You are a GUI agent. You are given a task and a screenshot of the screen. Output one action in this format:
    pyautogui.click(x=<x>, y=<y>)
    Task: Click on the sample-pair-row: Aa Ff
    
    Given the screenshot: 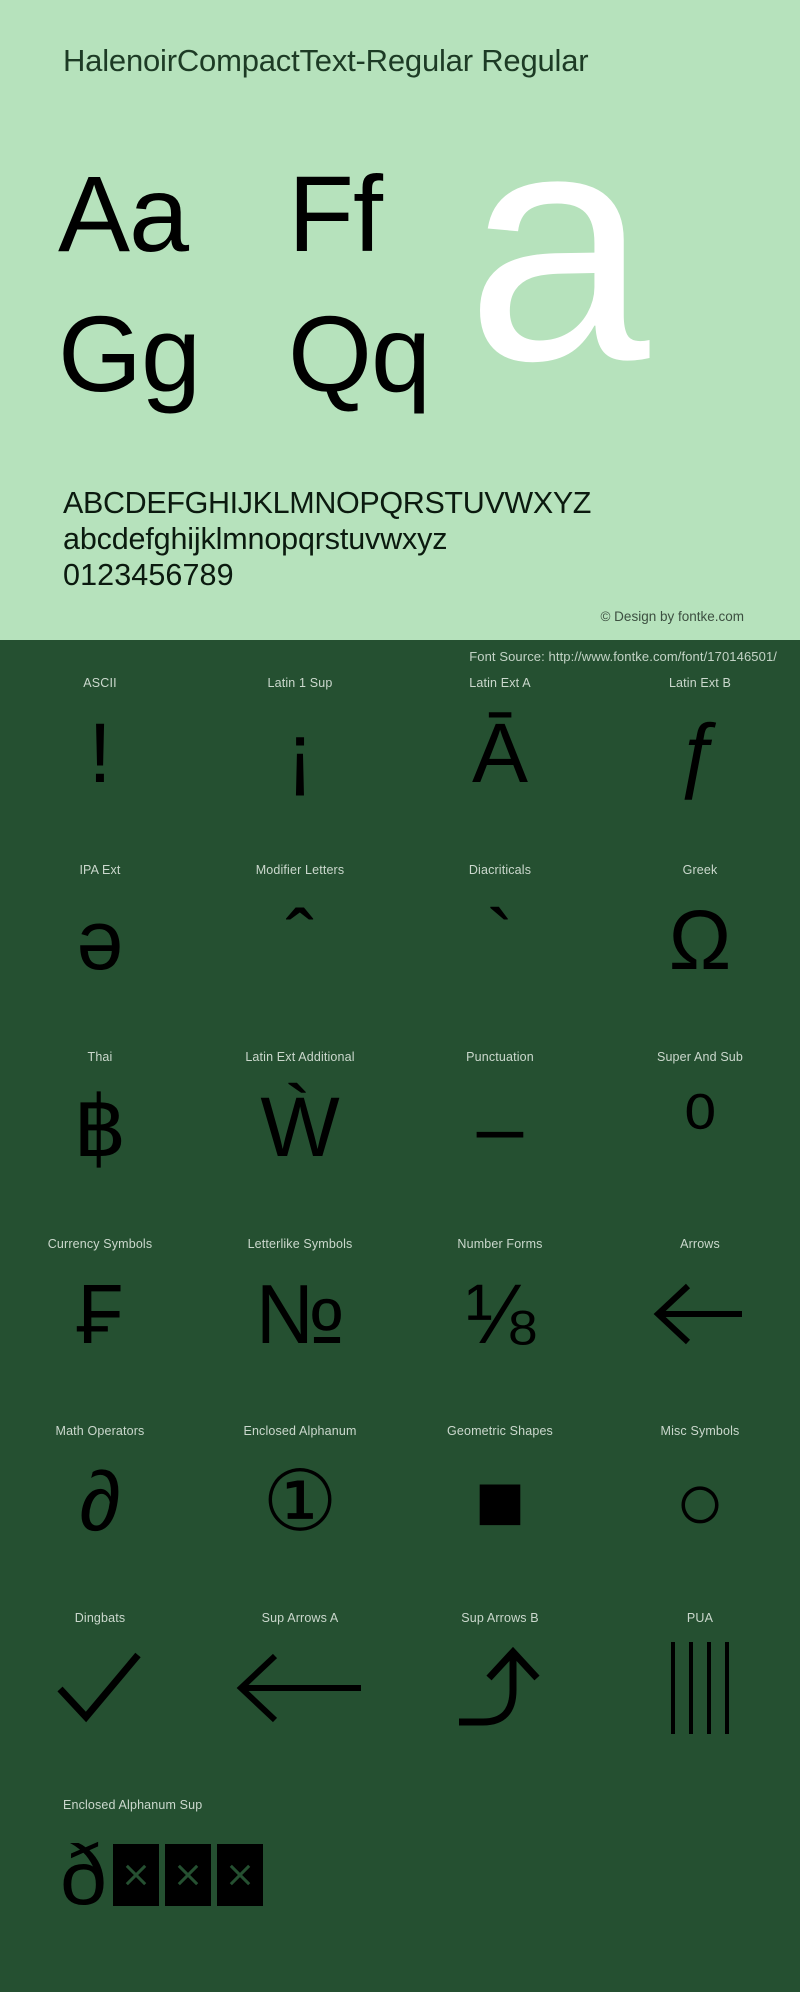 What is the action you would take?
    pyautogui.click(x=293, y=230)
    